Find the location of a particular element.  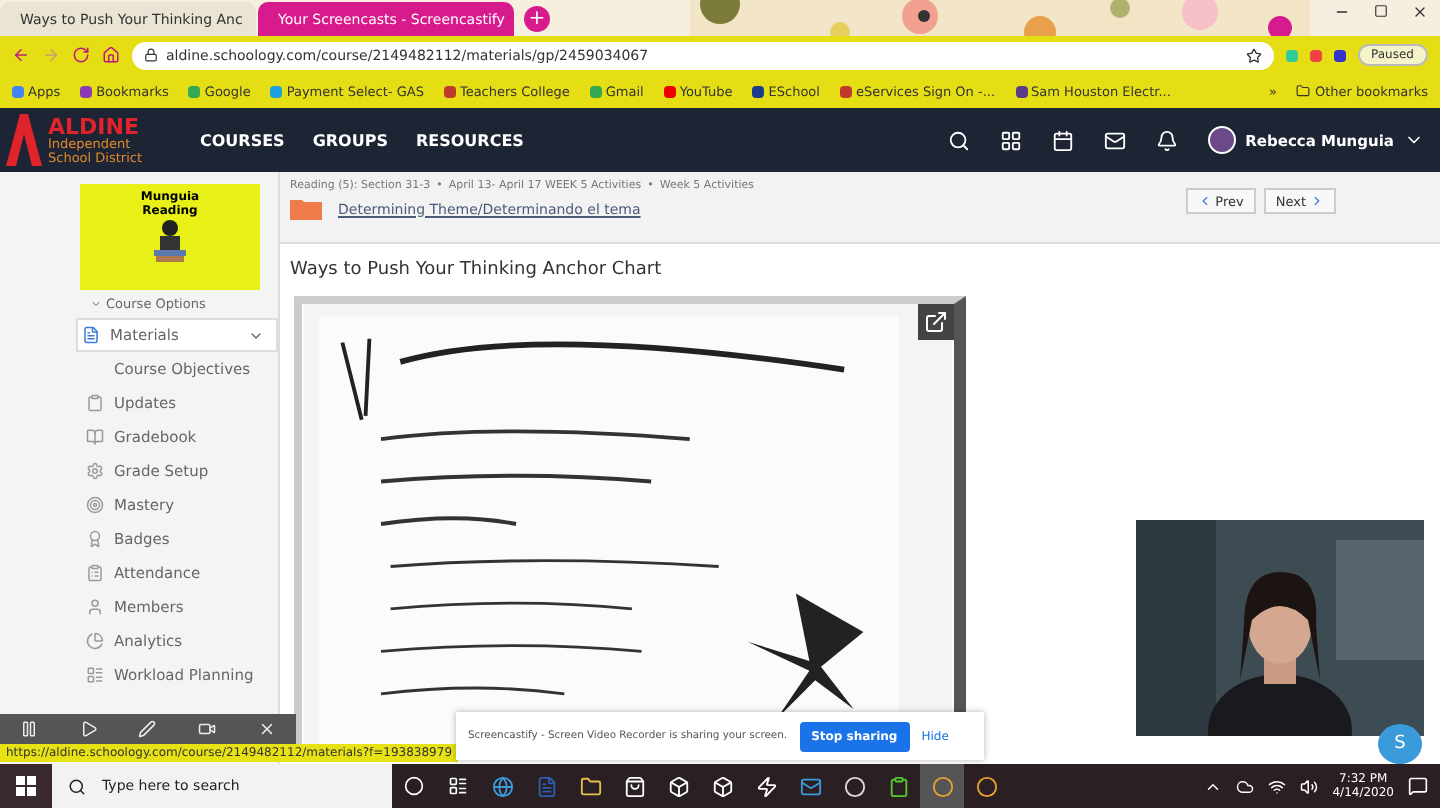

pause-icon is located at coordinates (29, 729).